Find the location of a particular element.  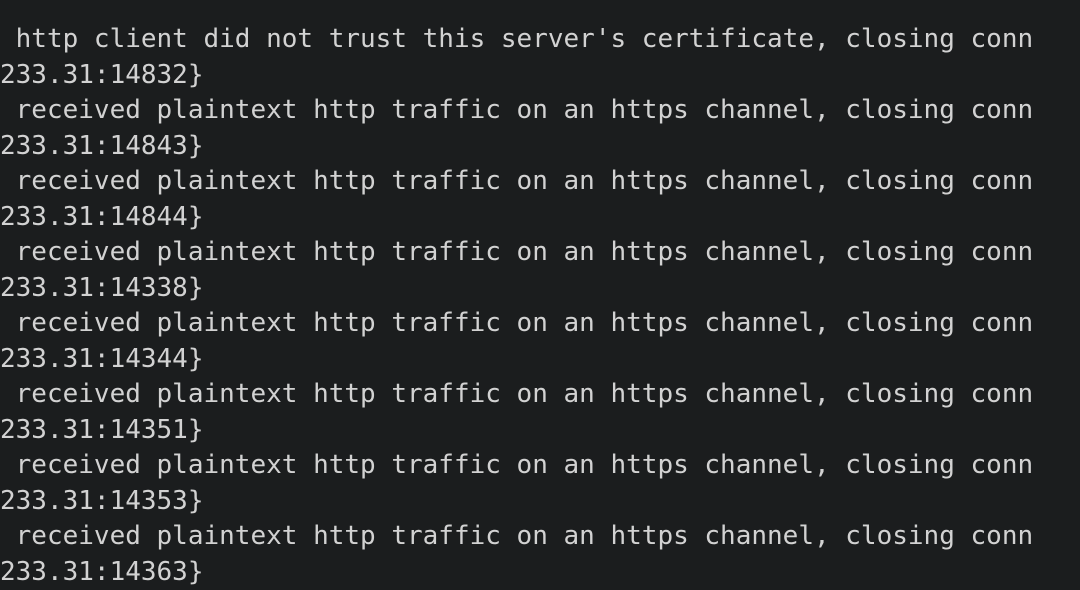

log-wrapped-line: 233.31:14338} is located at coordinates (102, 287).